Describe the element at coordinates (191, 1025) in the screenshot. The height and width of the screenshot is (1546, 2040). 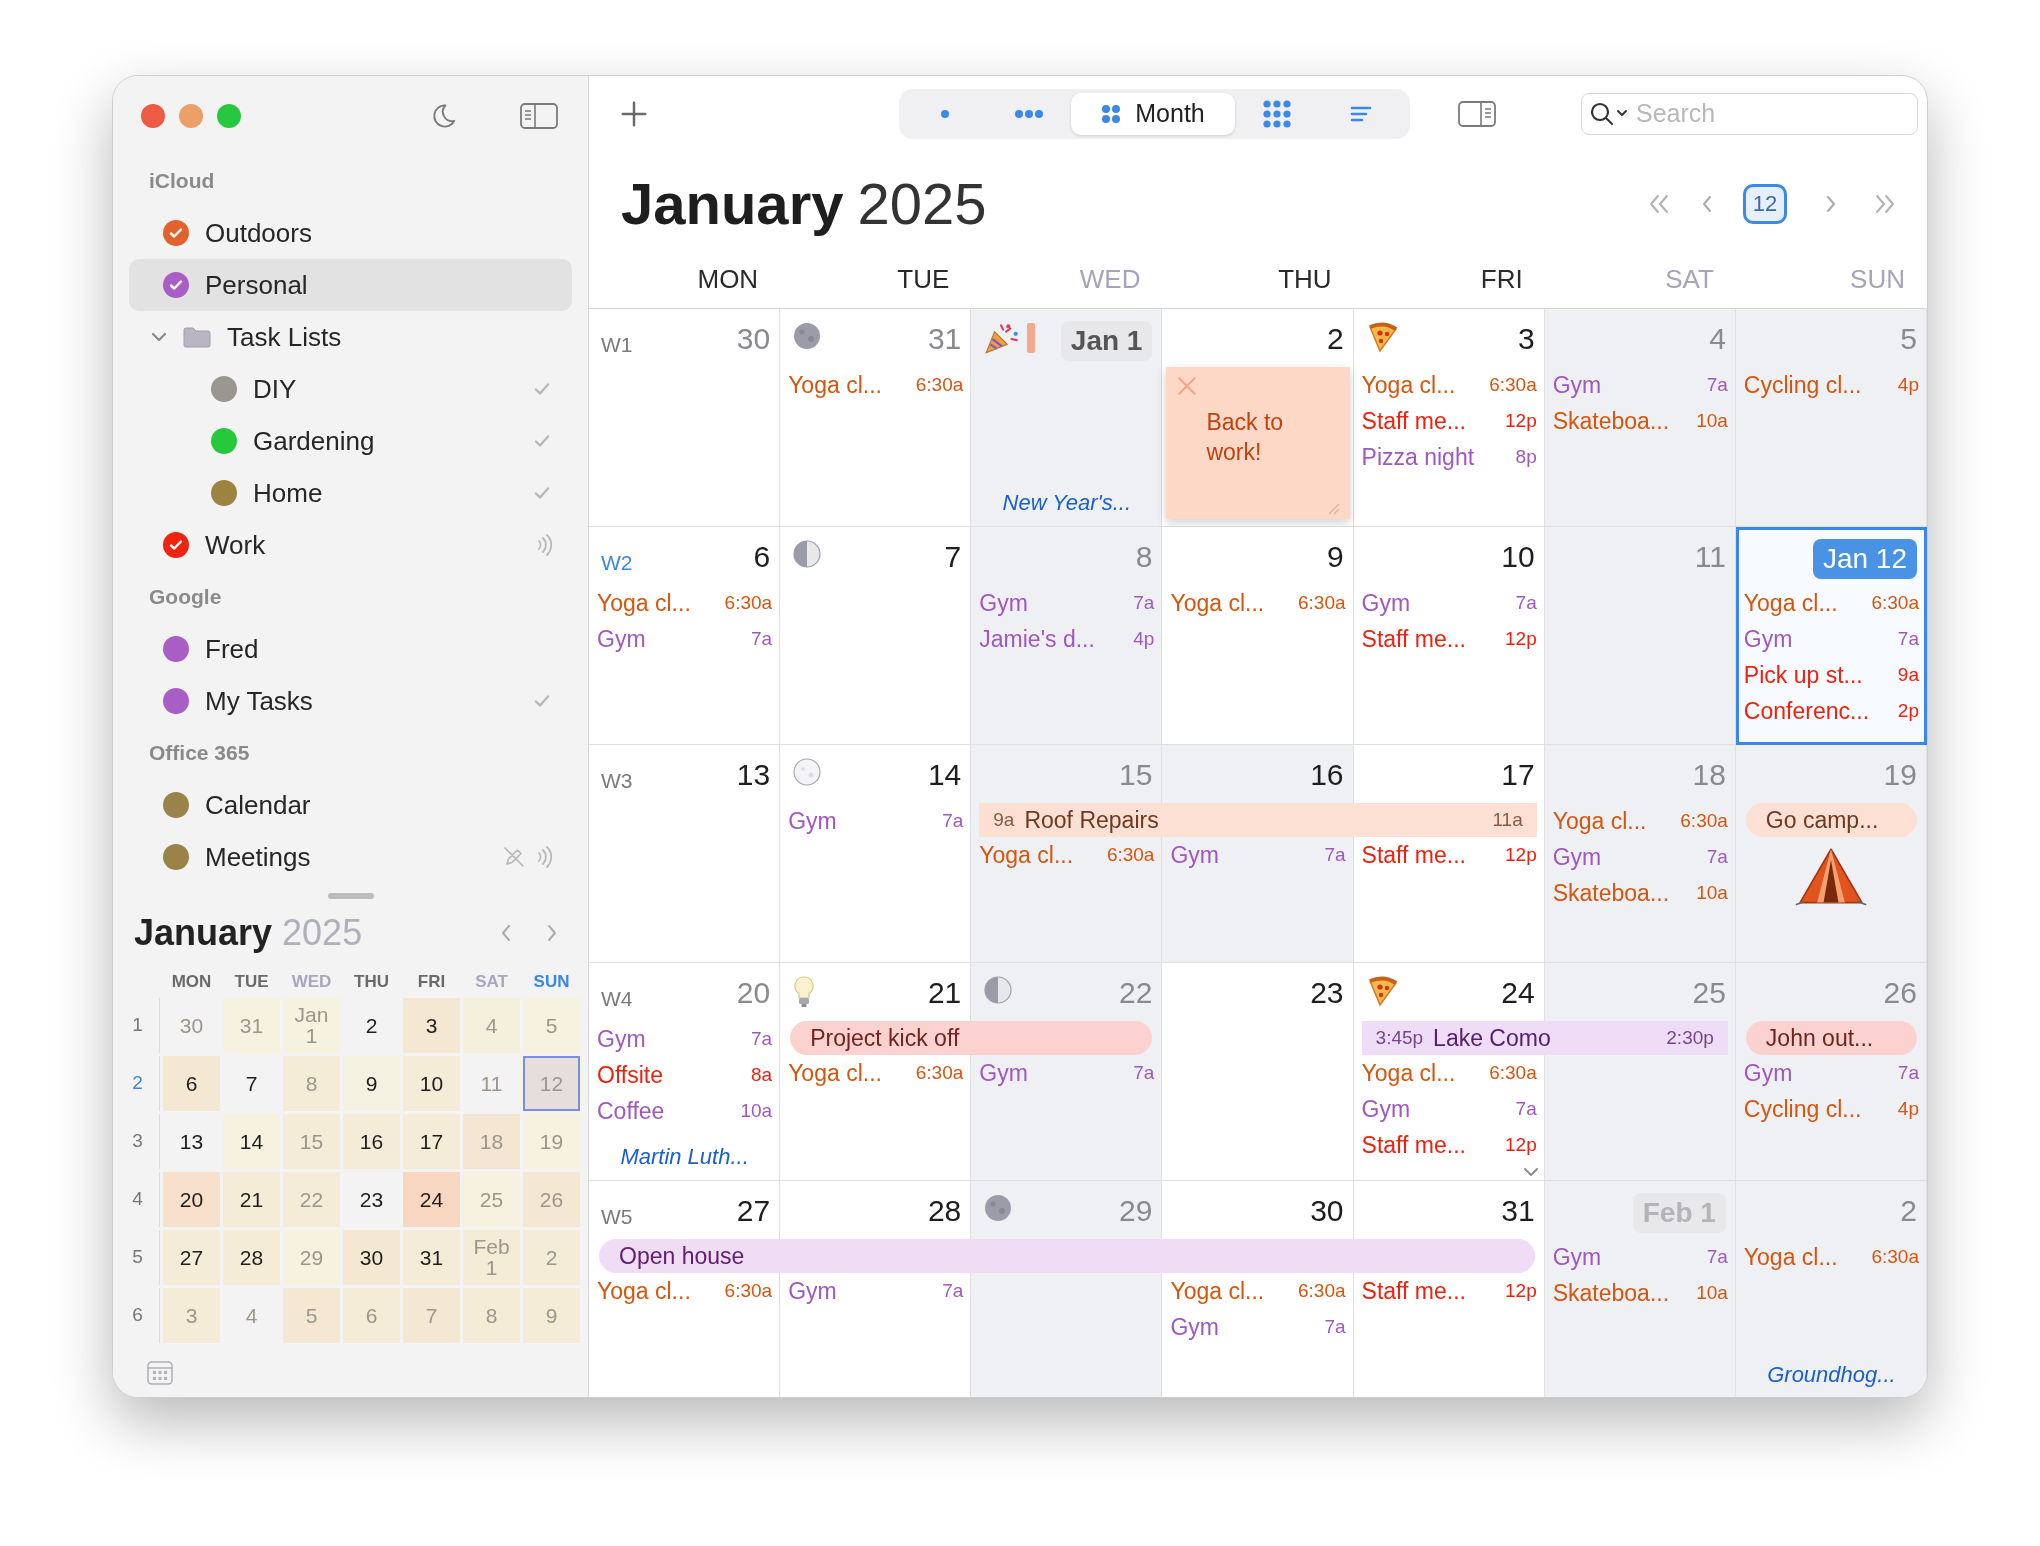
I see `mini-day-cell: 30` at that location.